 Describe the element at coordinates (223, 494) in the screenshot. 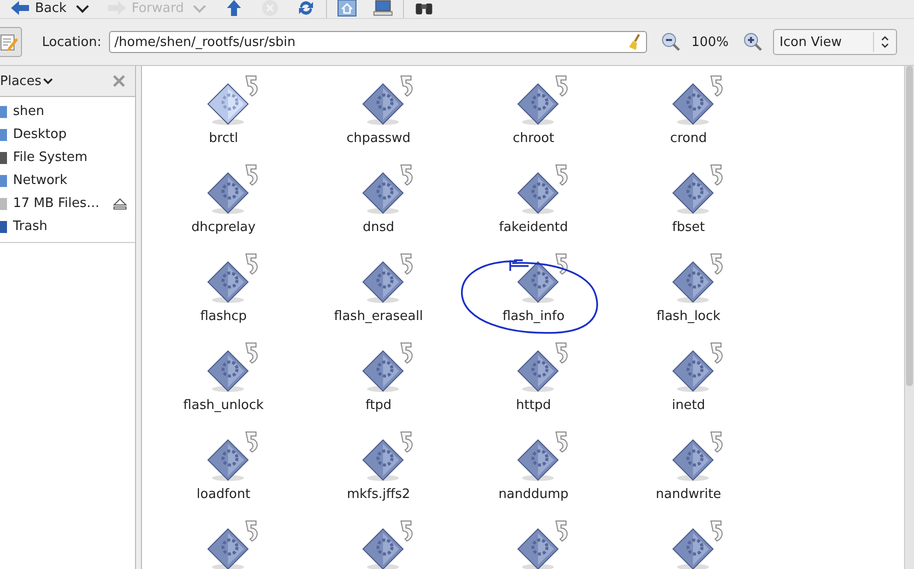

I see `file-name: loadfont` at that location.